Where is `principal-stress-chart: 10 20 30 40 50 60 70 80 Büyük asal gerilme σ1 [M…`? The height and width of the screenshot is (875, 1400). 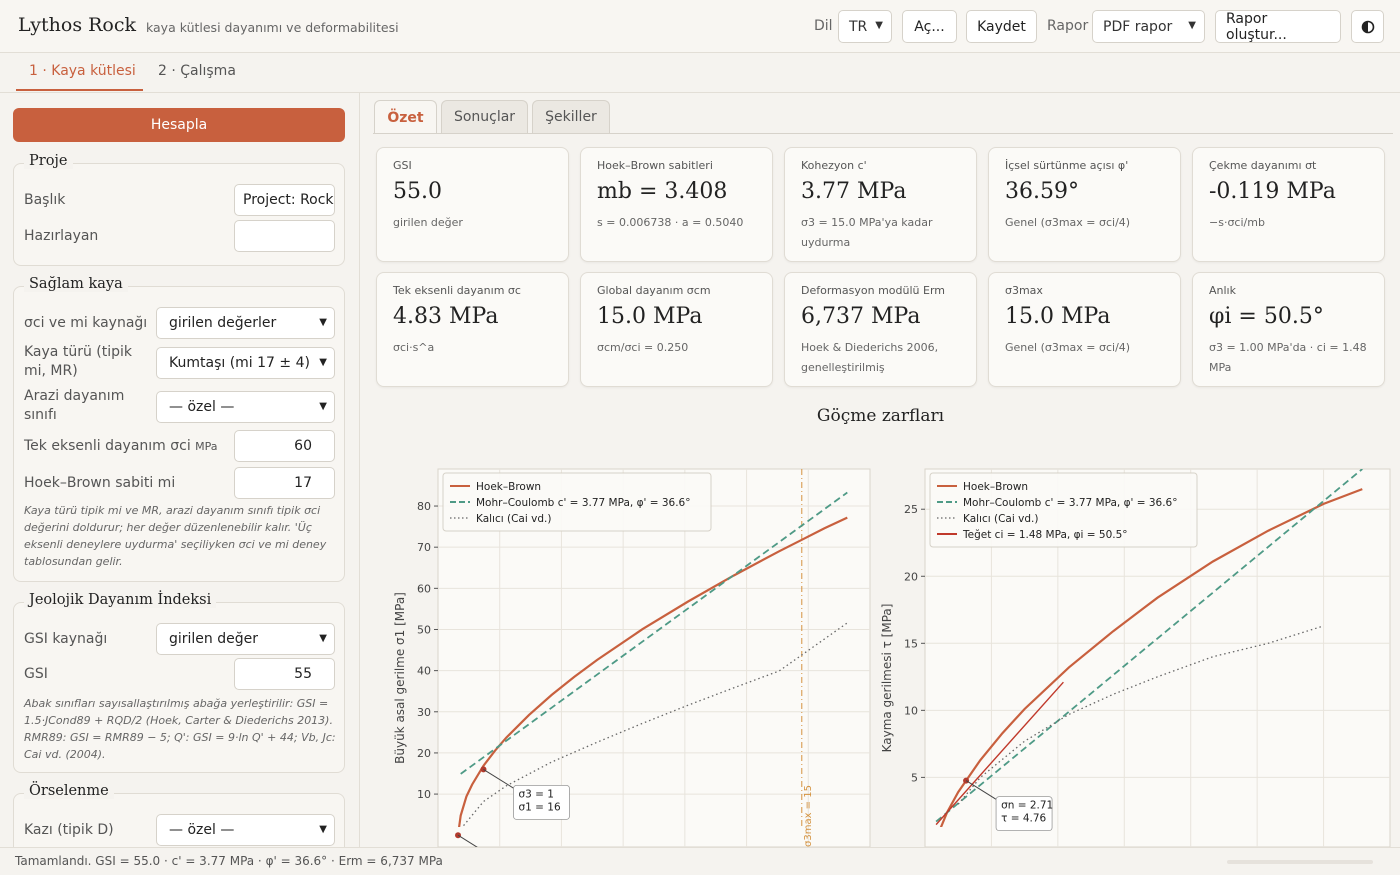 principal-stress-chart: 10 20 30 40 50 60 70 80 Büyük asal gerilme σ1 [M… is located at coordinates (632, 657).